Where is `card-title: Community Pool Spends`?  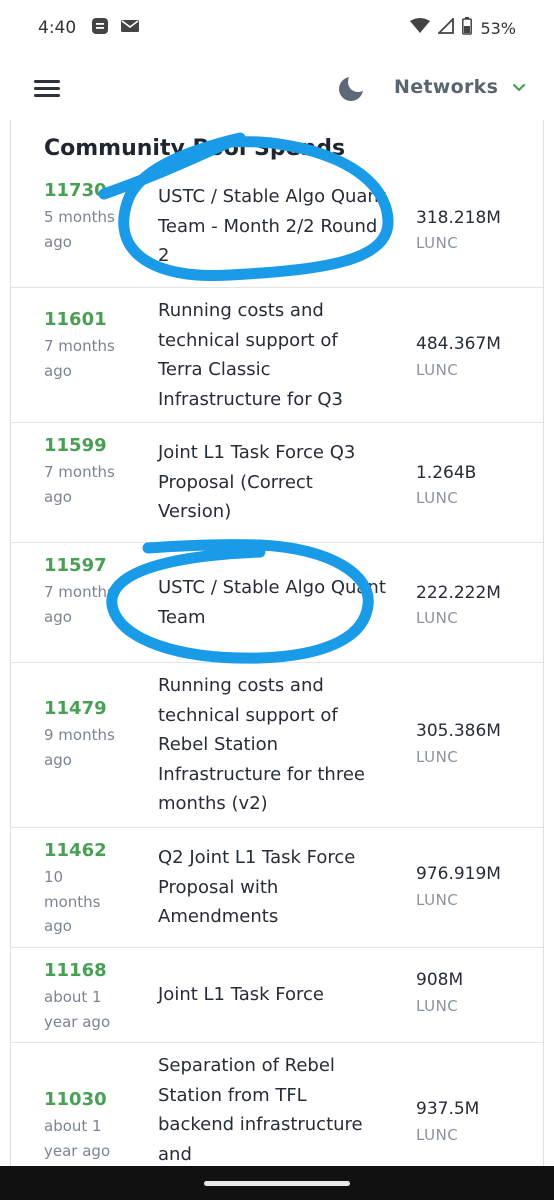
card-title: Community Pool Spends is located at coordinates (195, 148).